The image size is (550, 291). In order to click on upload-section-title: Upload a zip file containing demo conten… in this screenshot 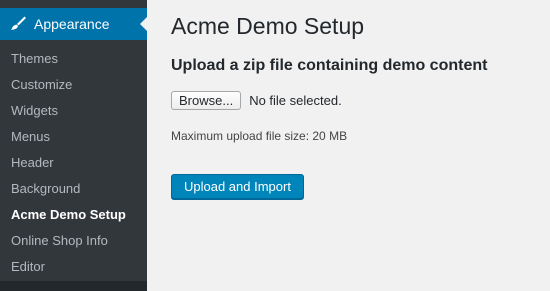, I will do `click(329, 65)`.